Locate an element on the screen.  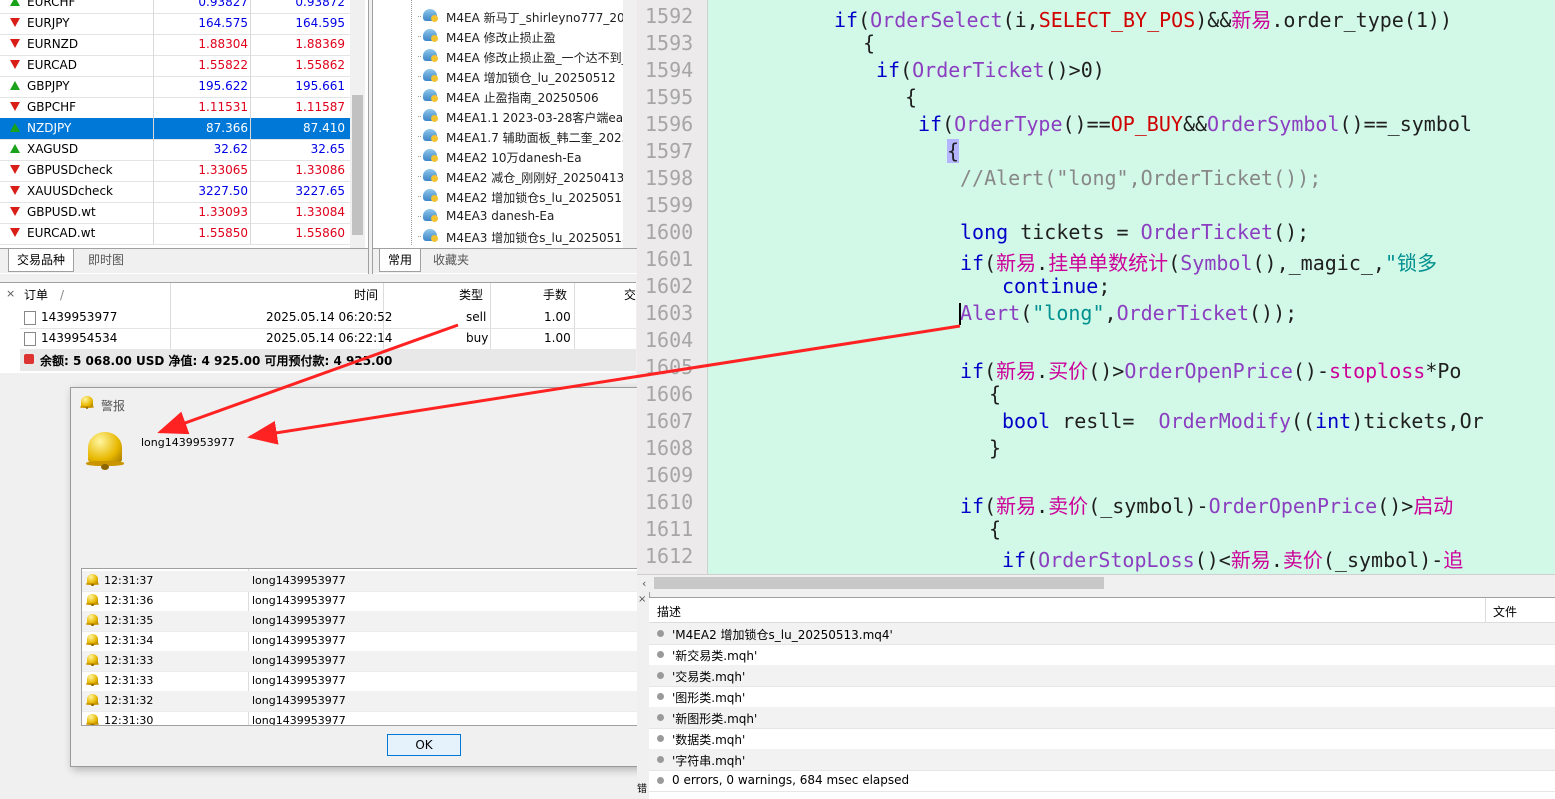
arrow-code-to-alert is located at coordinates (604, 384).